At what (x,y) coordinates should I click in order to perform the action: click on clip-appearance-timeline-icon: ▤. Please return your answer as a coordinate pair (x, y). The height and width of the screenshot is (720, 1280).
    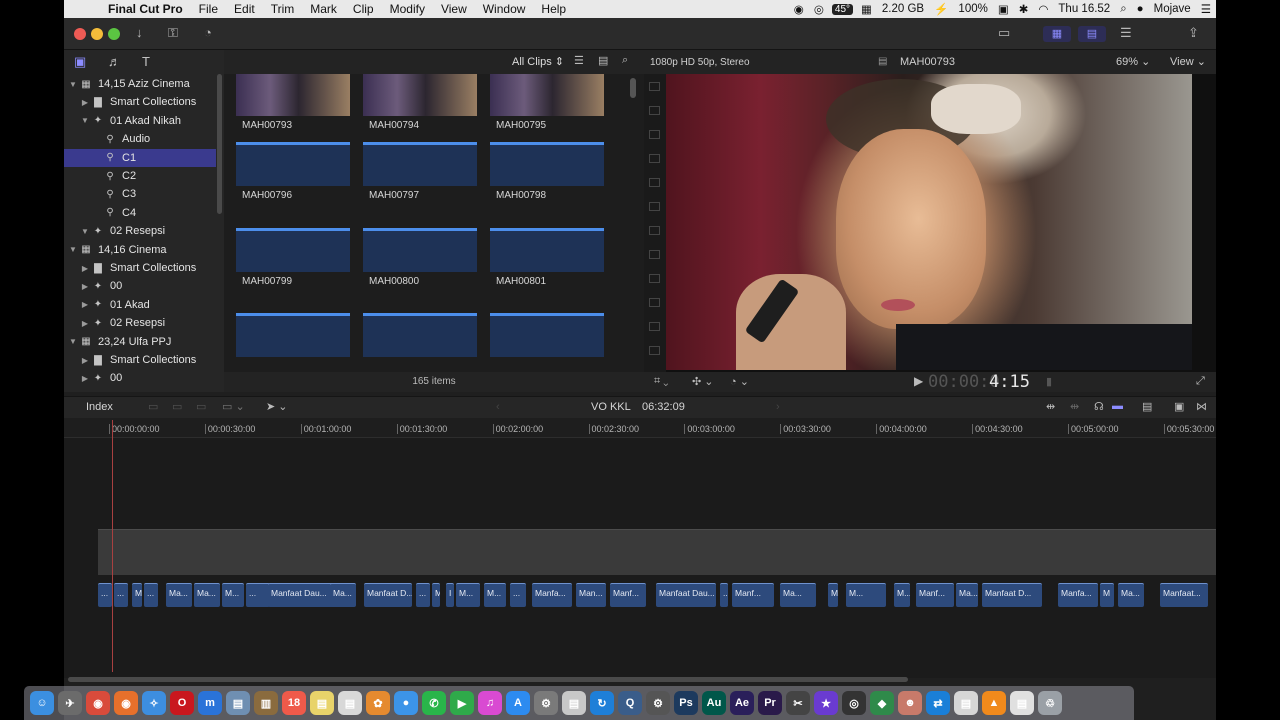
    Looking at the image, I should click on (1147, 406).